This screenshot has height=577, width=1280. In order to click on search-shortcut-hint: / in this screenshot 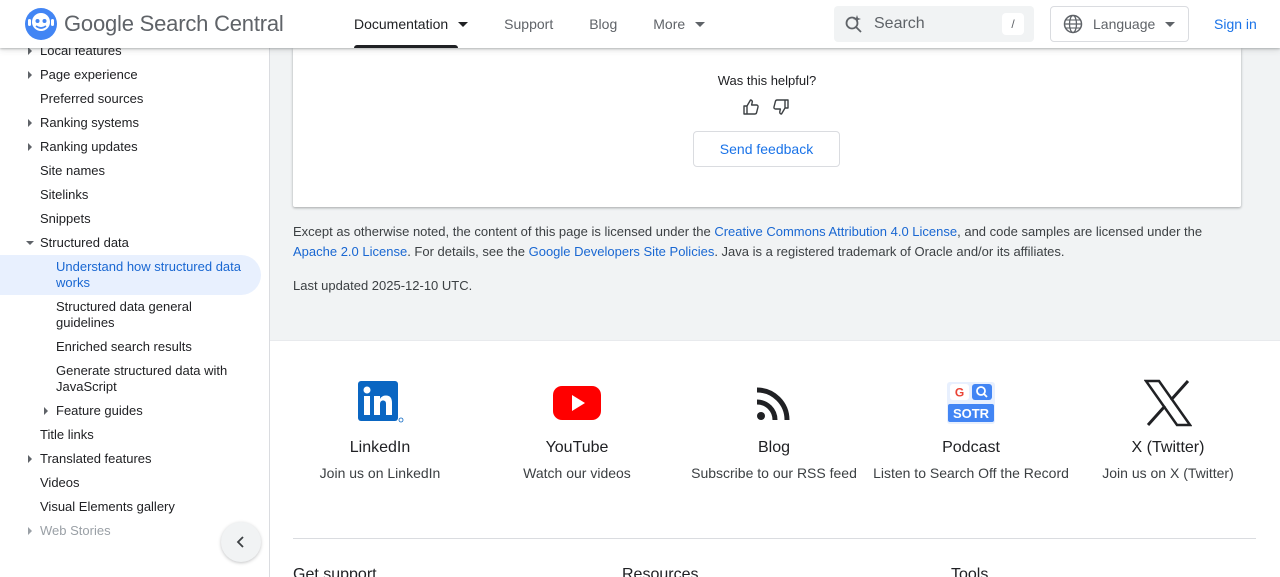, I will do `click(1013, 24)`.